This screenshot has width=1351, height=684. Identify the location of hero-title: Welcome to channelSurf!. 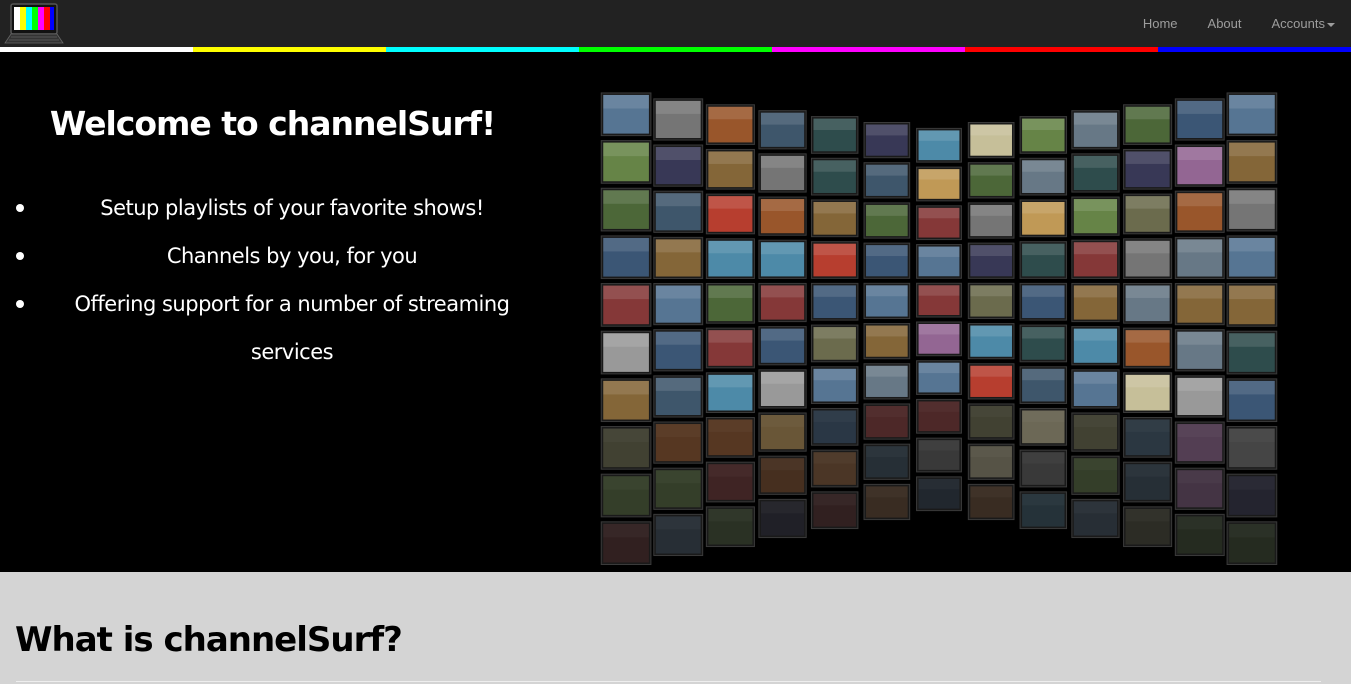
(272, 123).